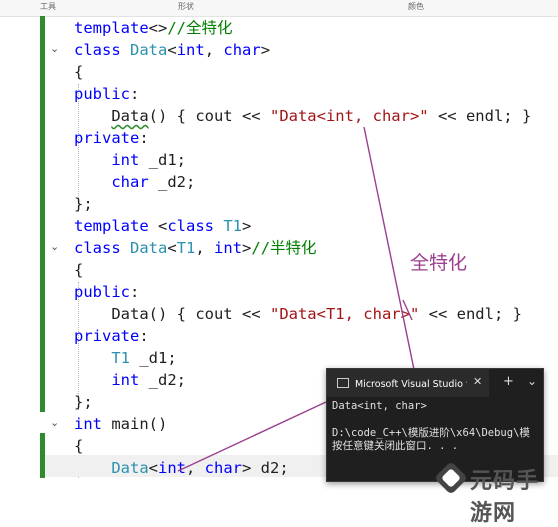  I want to click on console-output-line: 按任意键关闭此窗口. . ., so click(395, 446).